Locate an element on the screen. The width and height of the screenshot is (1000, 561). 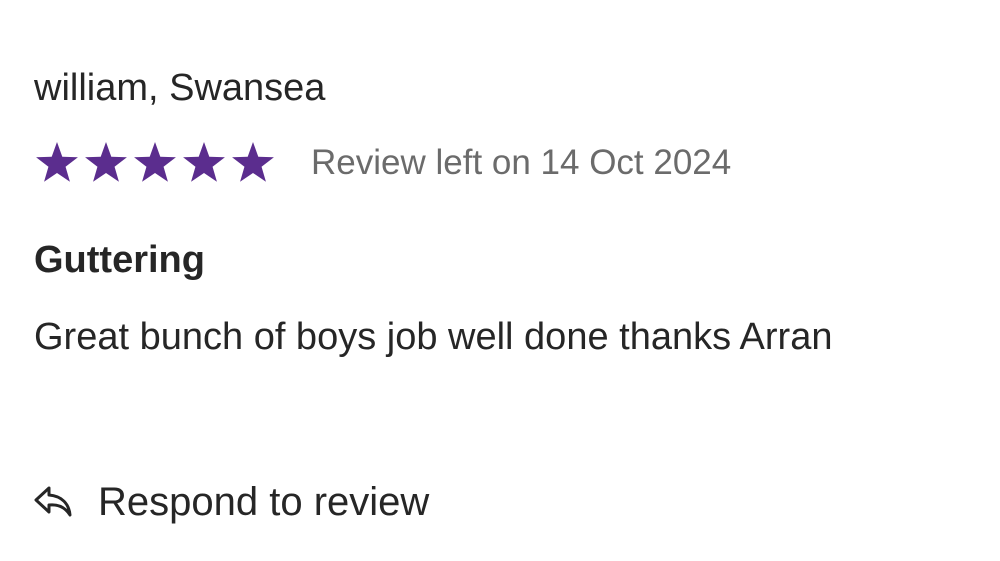
reviewer-name-location: william, Swansea is located at coordinates (180, 88).